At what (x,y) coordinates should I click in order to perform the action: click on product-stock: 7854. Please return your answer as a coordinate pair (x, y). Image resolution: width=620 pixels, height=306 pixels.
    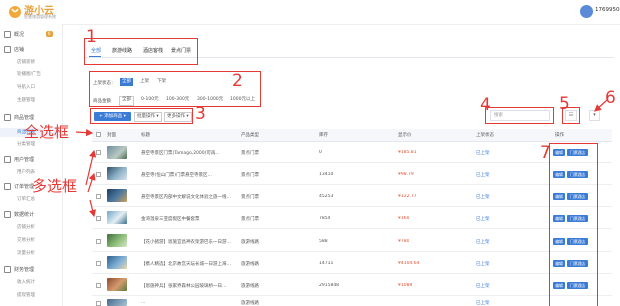
    Looking at the image, I should click on (325, 218).